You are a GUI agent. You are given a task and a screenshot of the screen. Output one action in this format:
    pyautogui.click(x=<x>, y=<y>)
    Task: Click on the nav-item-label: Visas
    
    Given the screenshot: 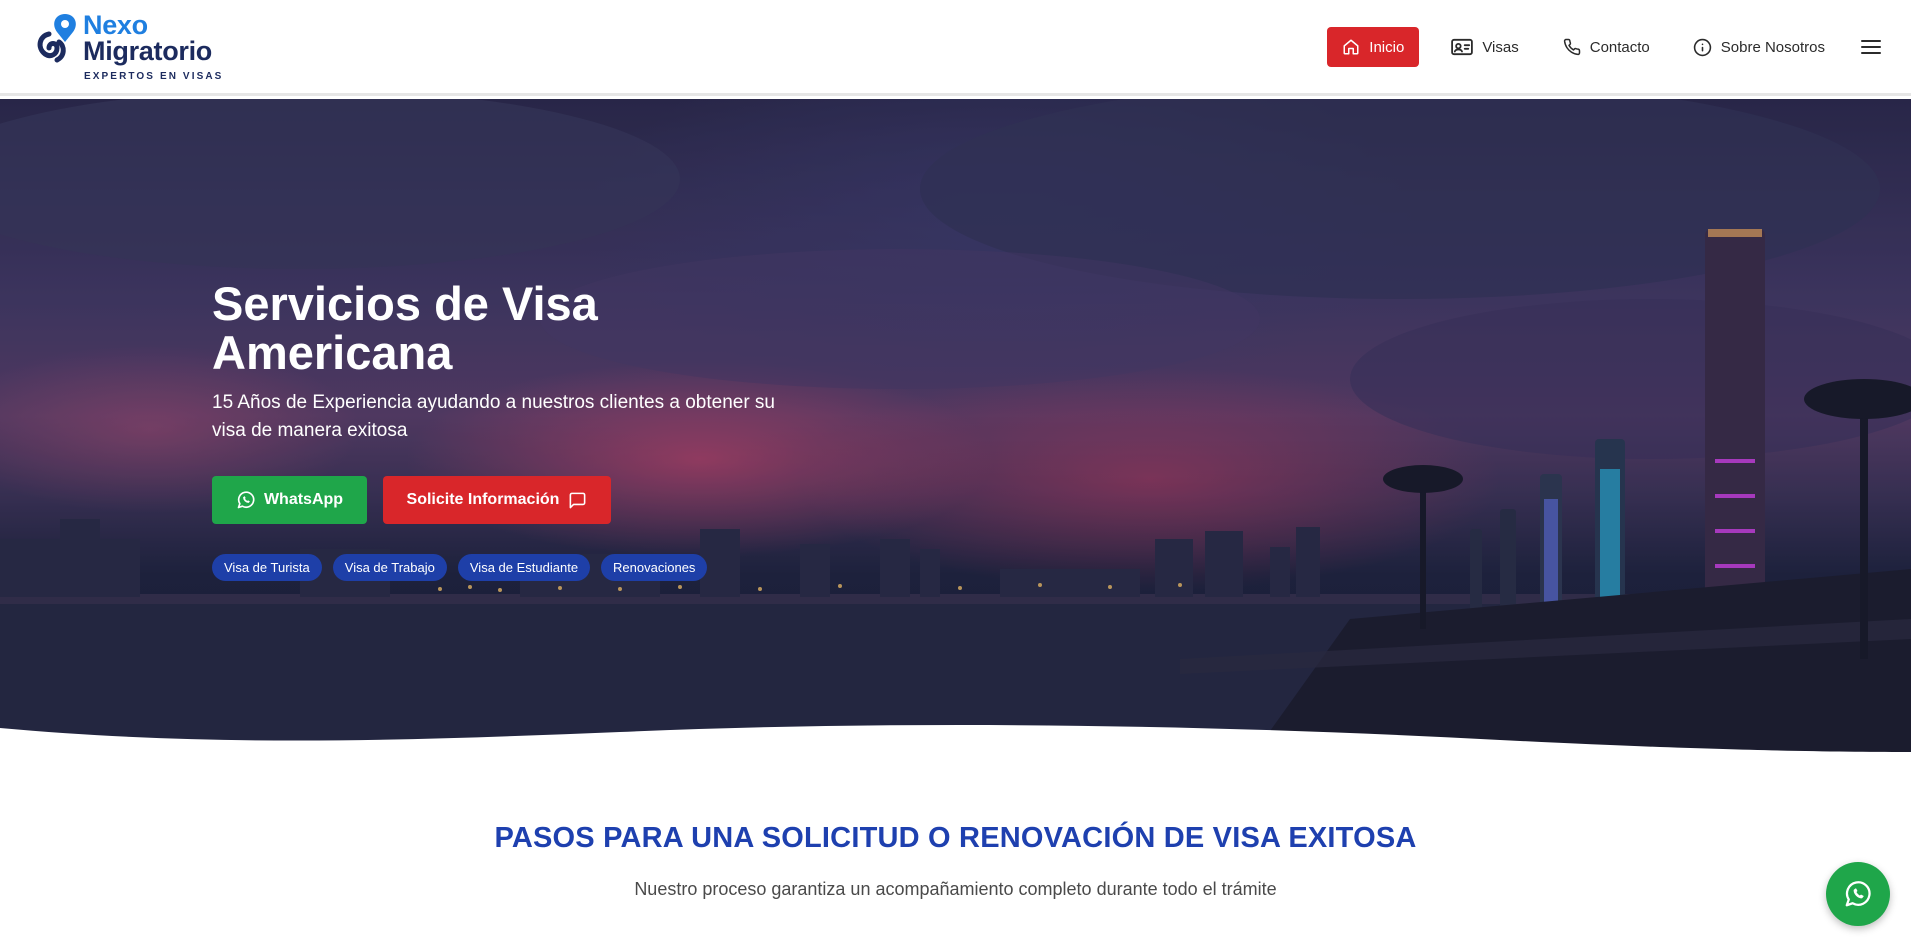 What is the action you would take?
    pyautogui.click(x=1500, y=47)
    